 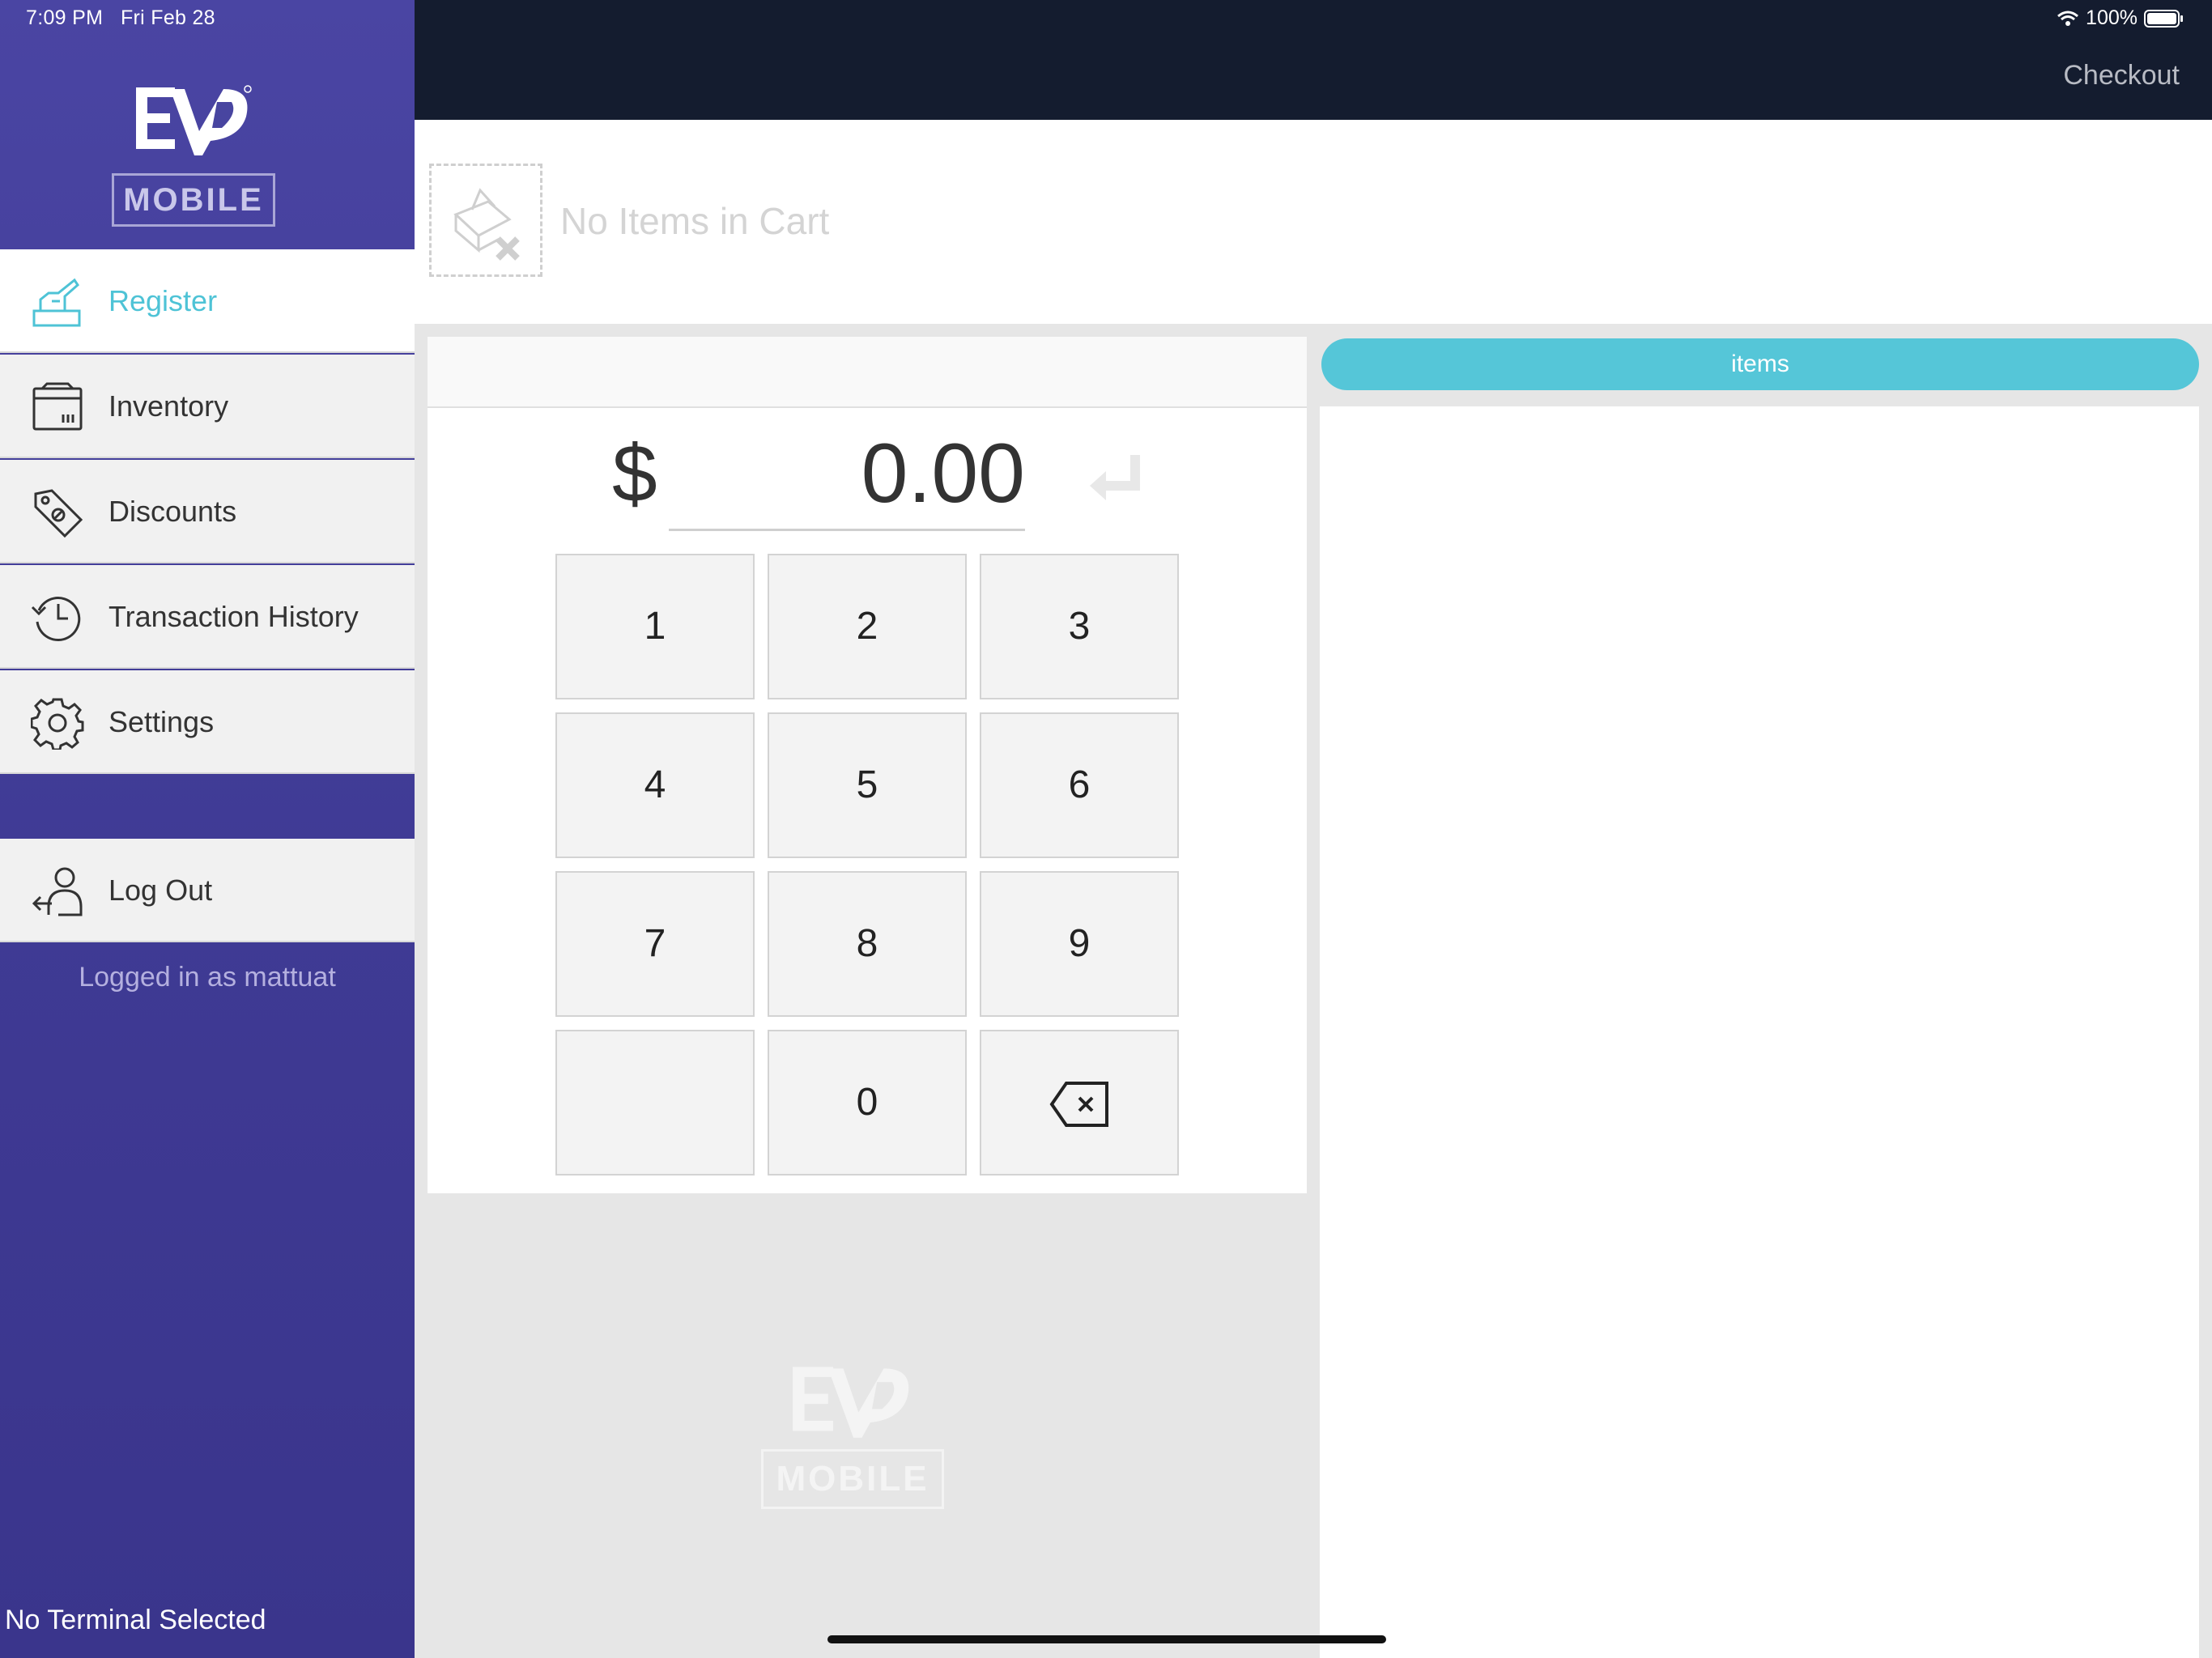 What do you see at coordinates (847, 478) in the screenshot?
I see `amount-input: 0.00` at bounding box center [847, 478].